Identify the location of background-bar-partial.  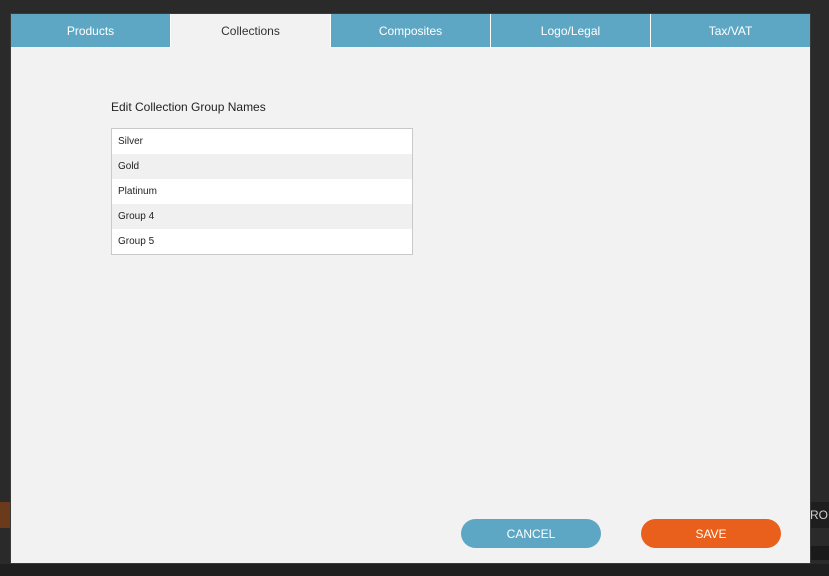
(819, 553).